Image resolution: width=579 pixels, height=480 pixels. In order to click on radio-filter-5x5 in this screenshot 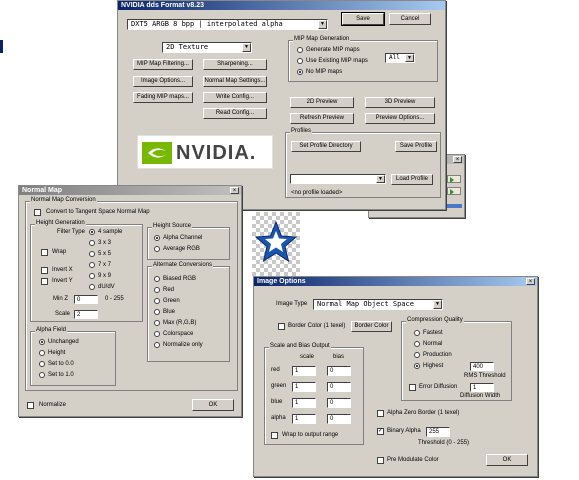, I will do `click(92, 254)`.